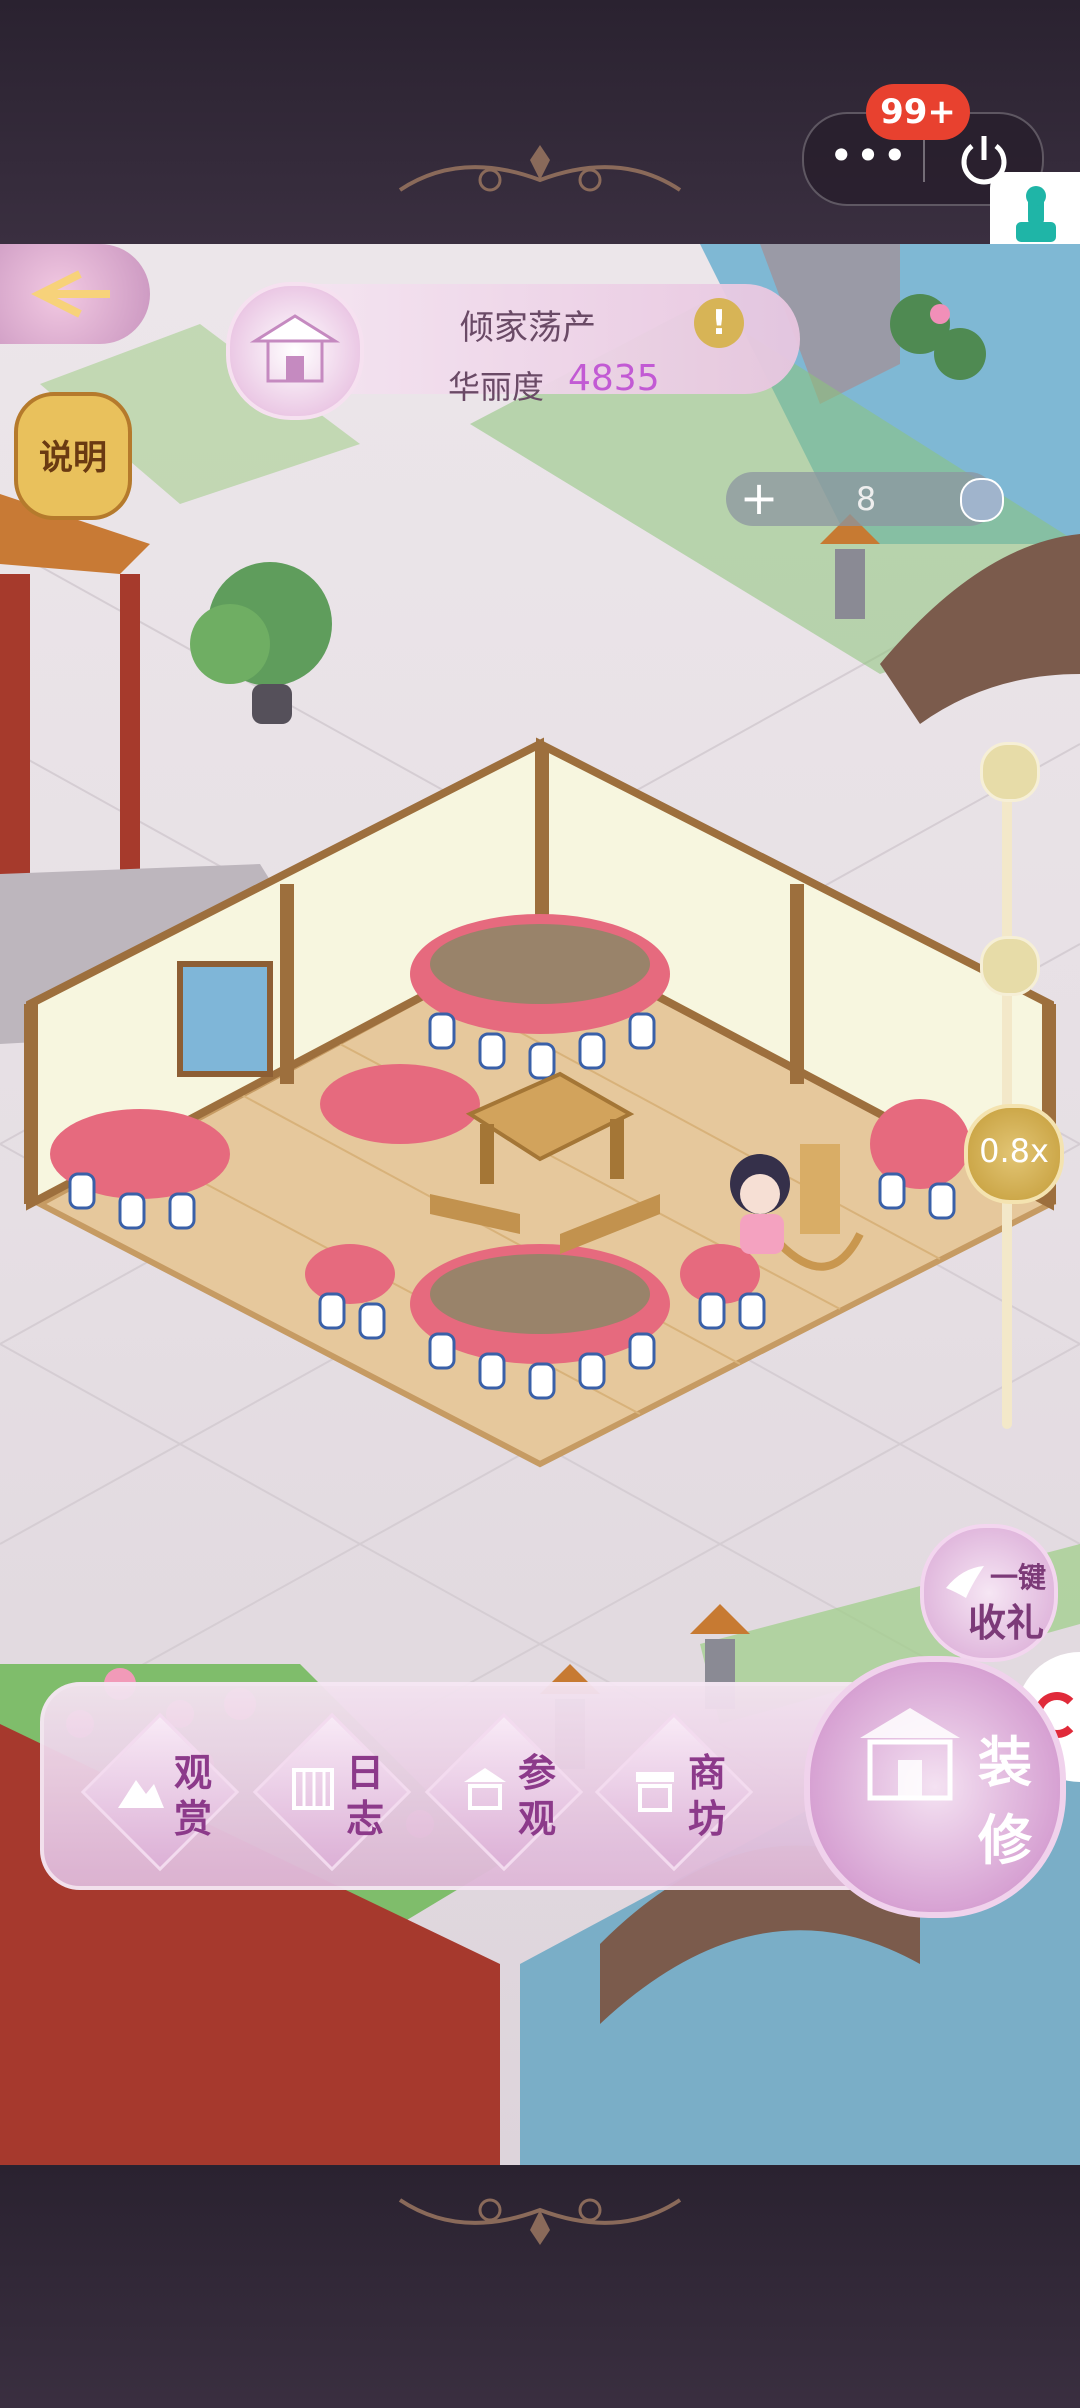  Describe the element at coordinates (707, 1819) in the screenshot. I see `nav-shop-line2: 坊` at that location.